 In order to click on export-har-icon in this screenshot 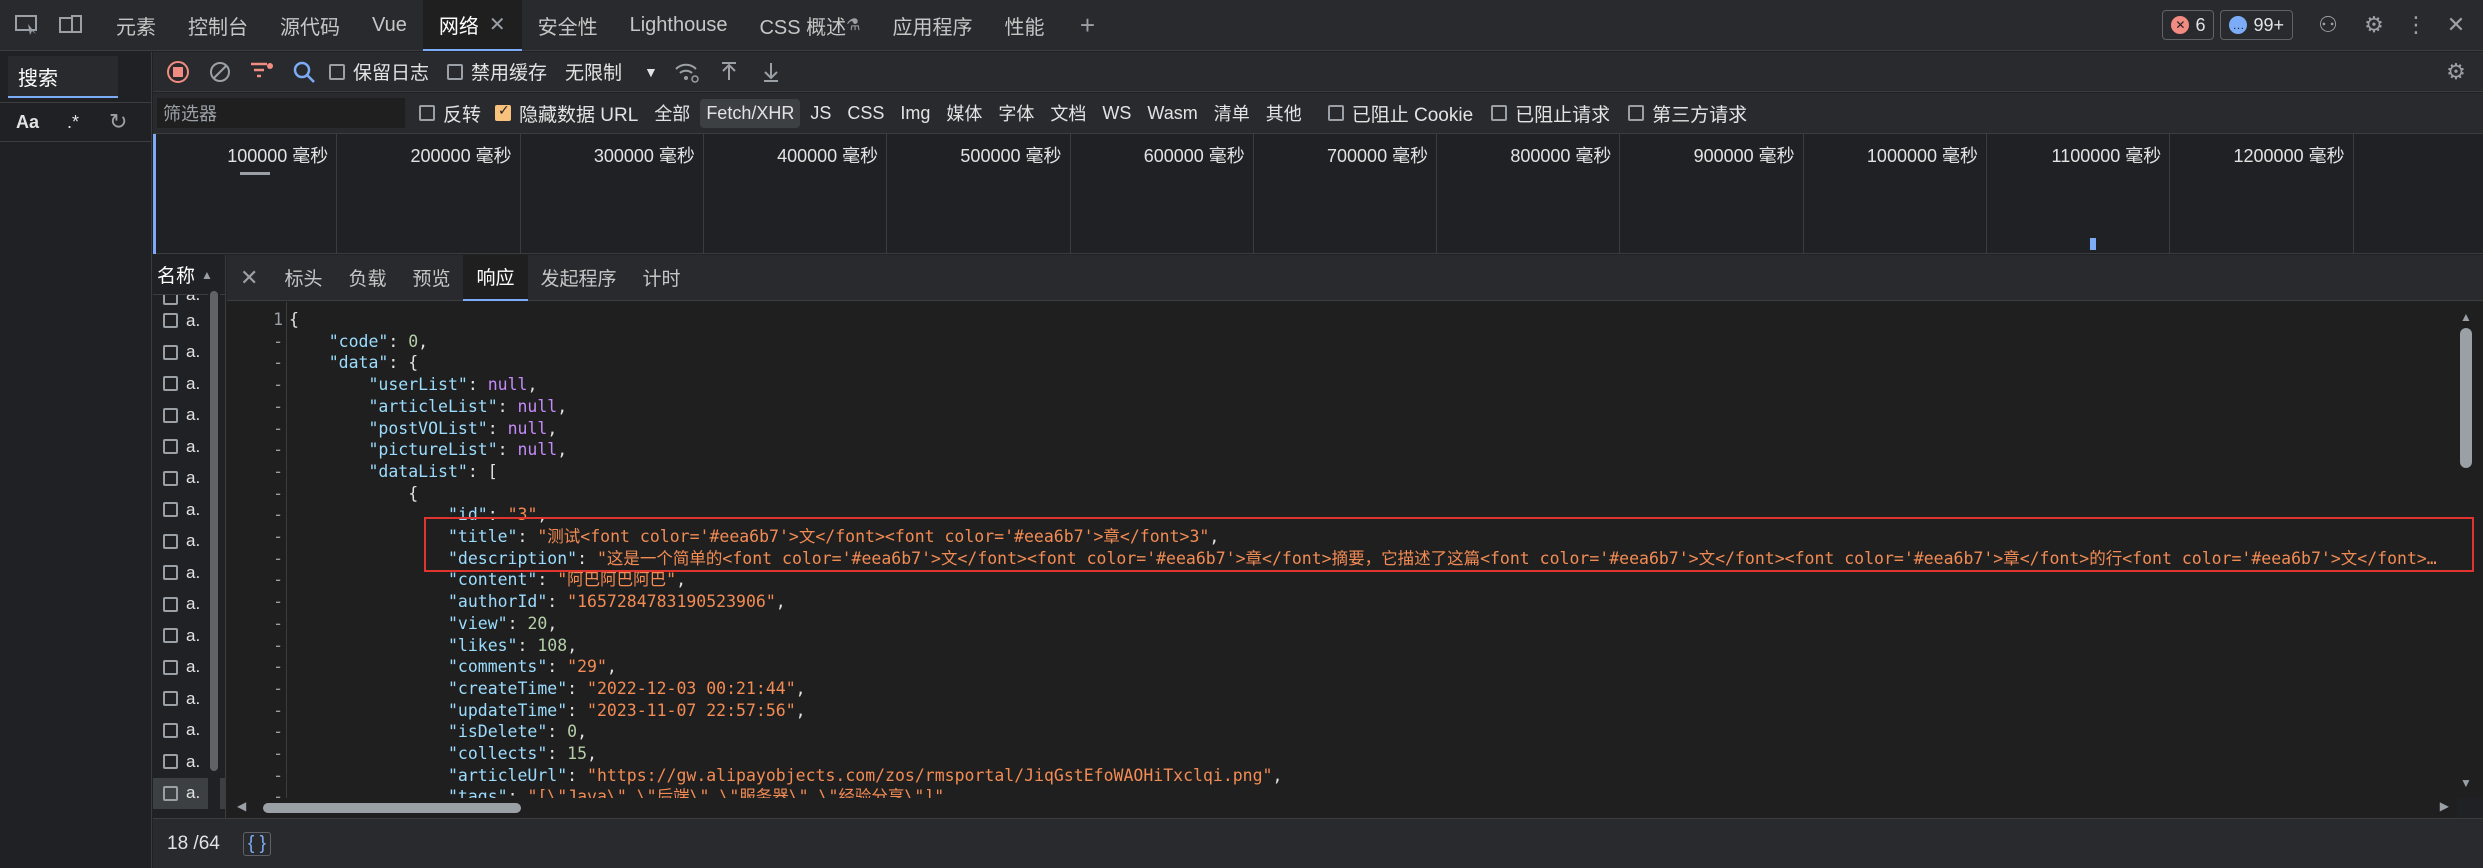, I will do `click(771, 72)`.